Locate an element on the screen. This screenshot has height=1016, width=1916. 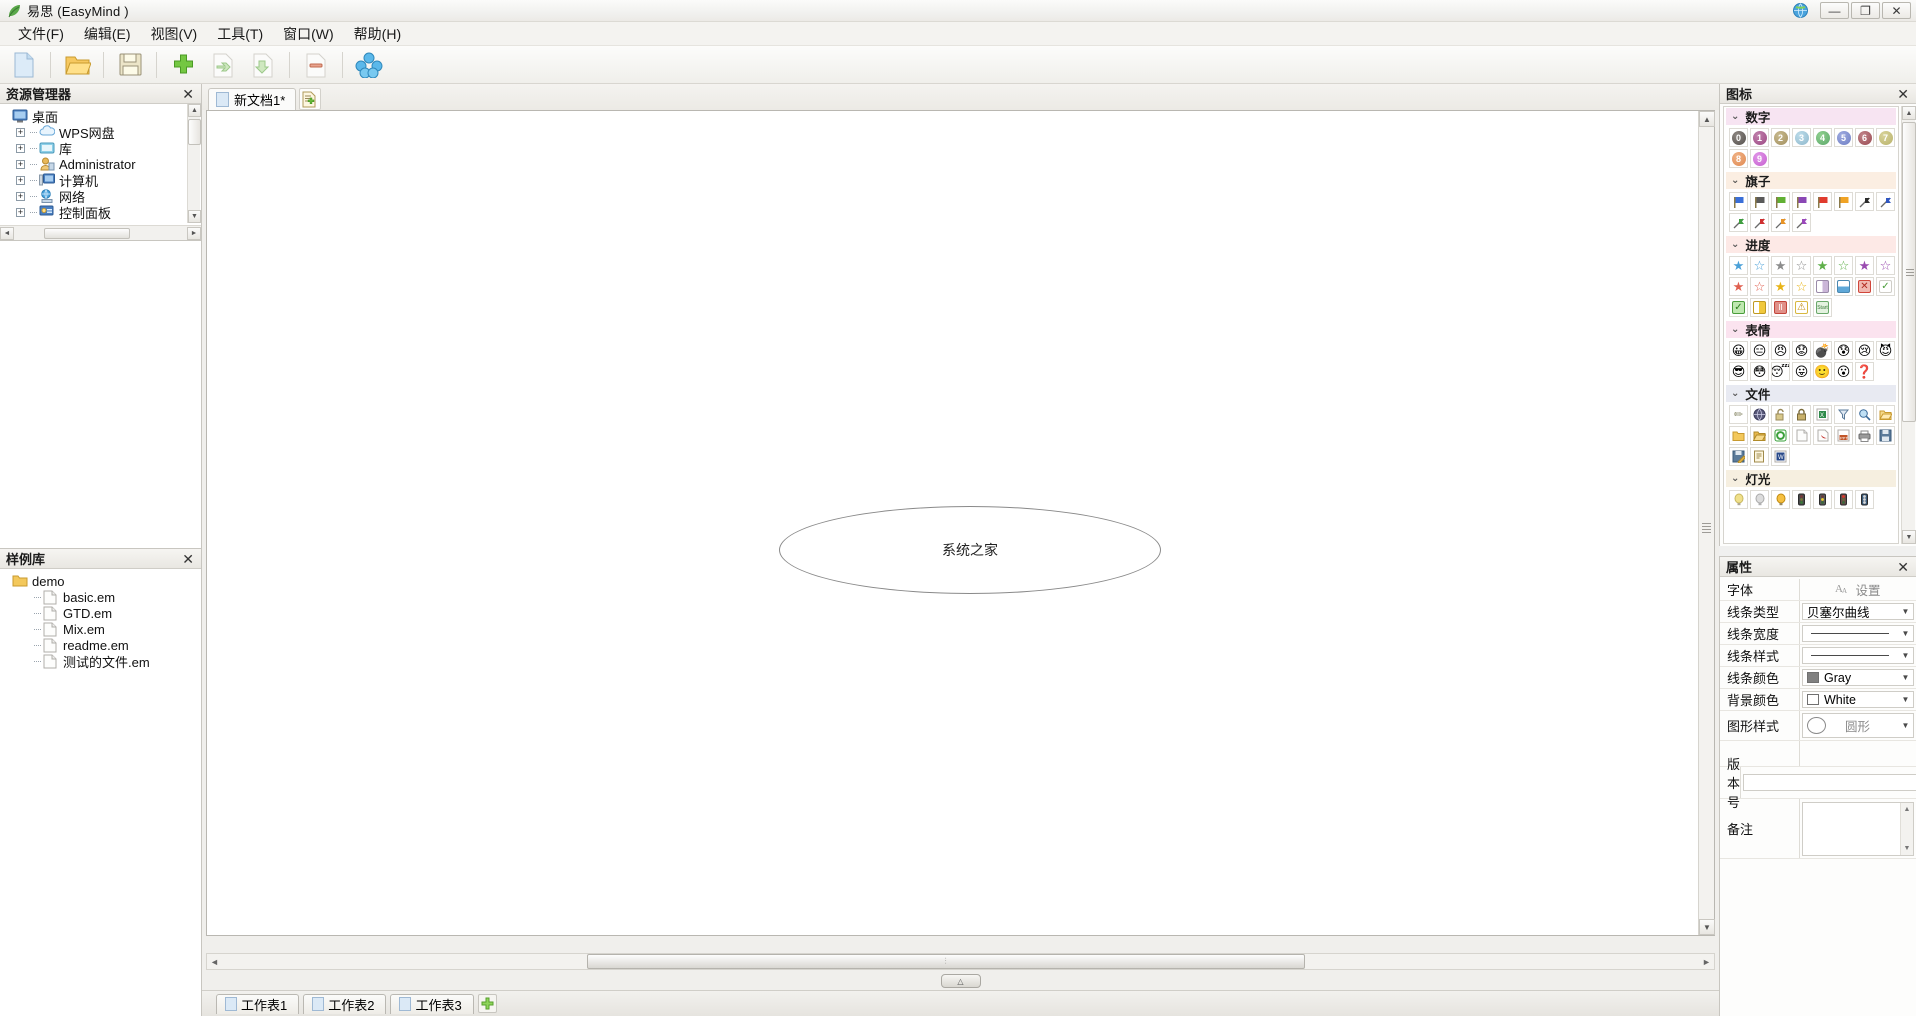
icon-star-yellow-full: ★ is located at coordinates (1780, 286).